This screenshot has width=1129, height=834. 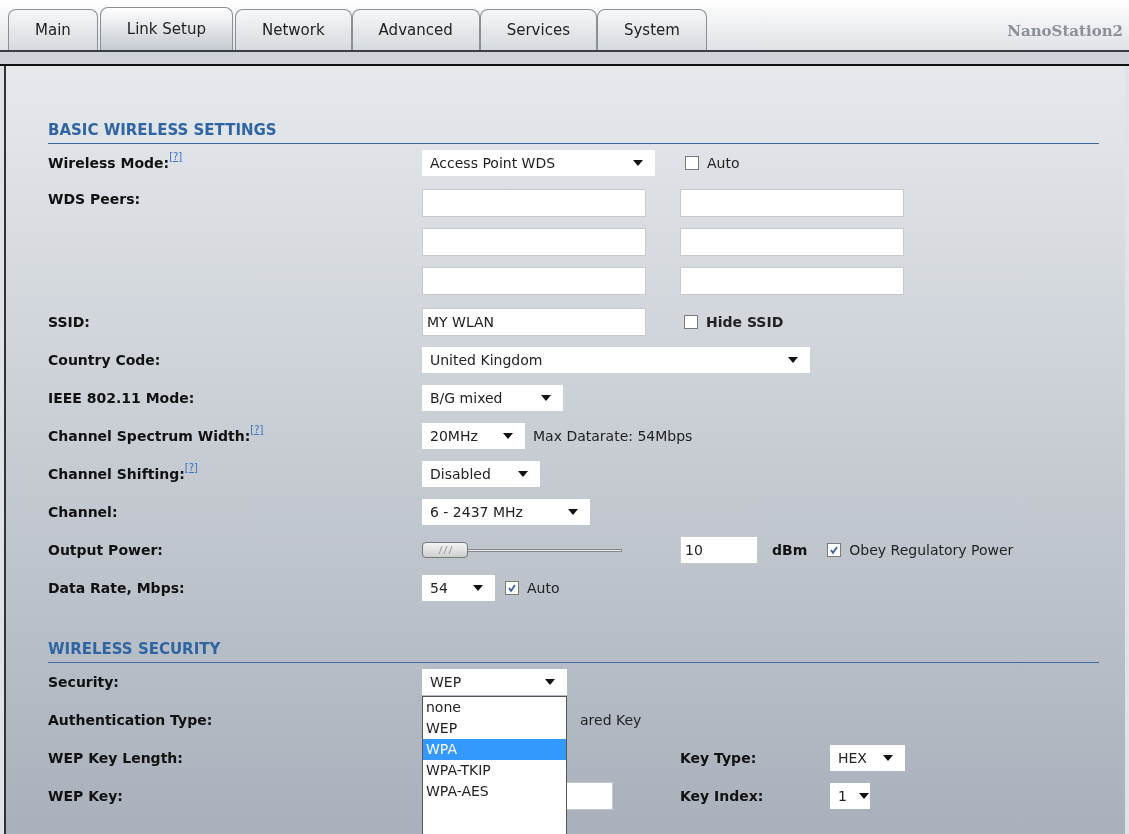 I want to click on slider-track, so click(x=522, y=550).